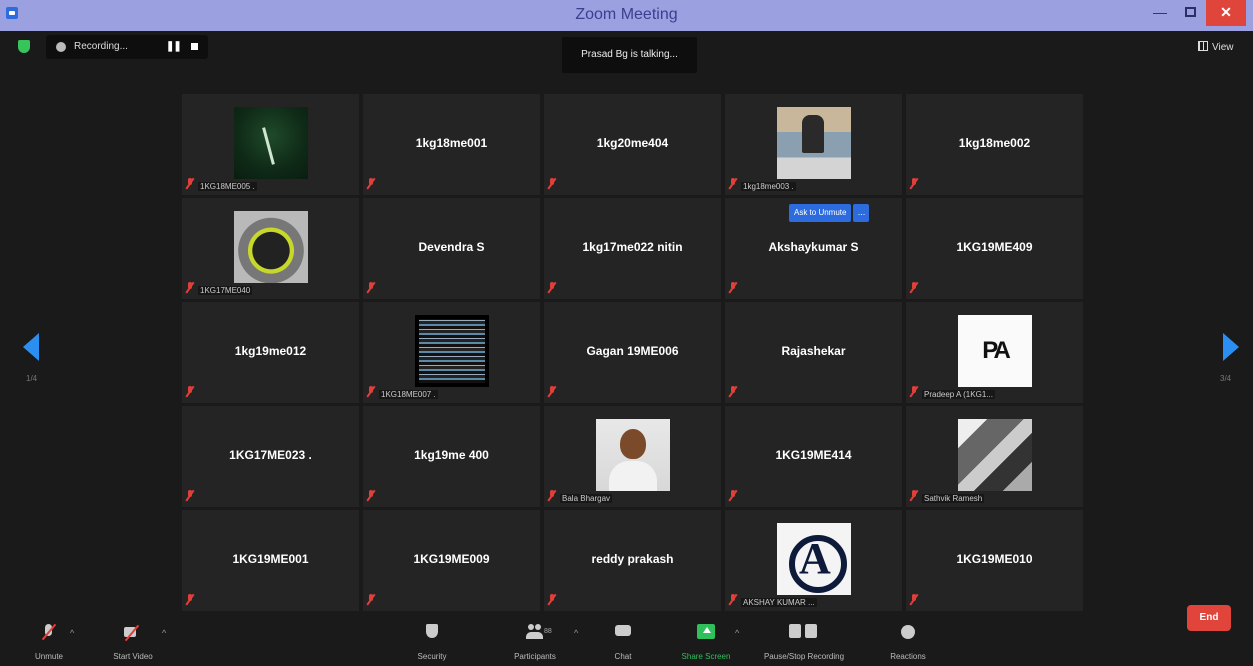 The height and width of the screenshot is (666, 1253). I want to click on unmute-button: ^ Unmute, so click(49, 642).